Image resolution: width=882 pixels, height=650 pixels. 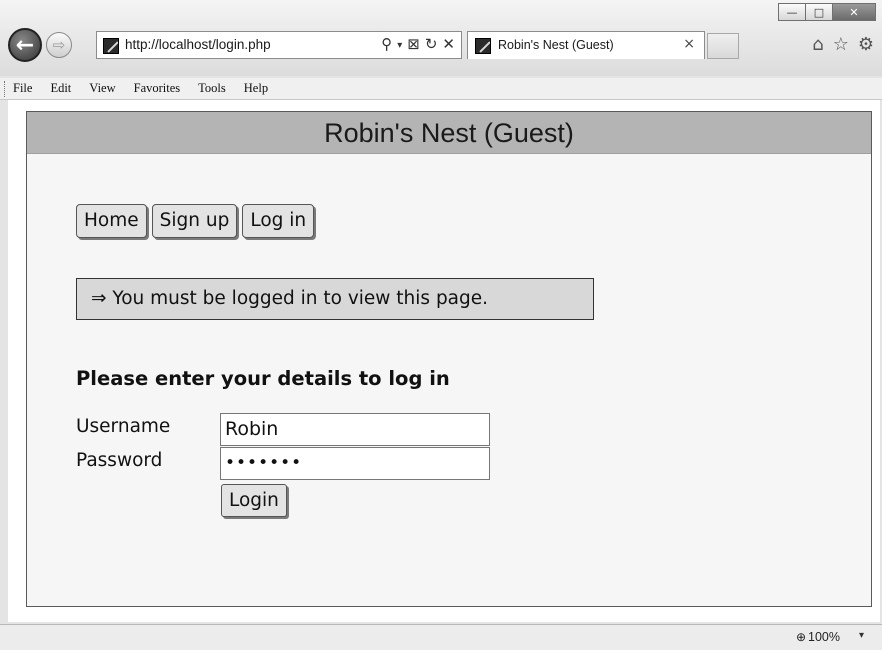 I want to click on tab-robins-nest: Robin's Nest (Guest) ×, so click(x=586, y=45).